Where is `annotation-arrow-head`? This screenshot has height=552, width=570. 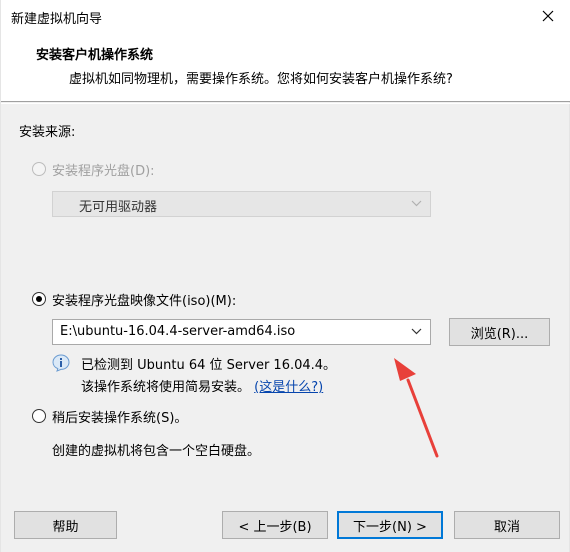 annotation-arrow-head is located at coordinates (405, 369).